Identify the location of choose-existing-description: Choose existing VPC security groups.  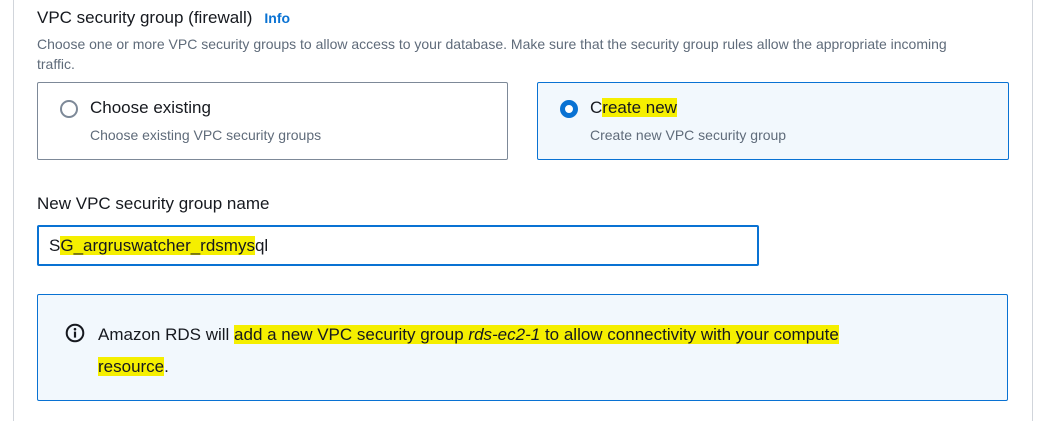
(206, 135).